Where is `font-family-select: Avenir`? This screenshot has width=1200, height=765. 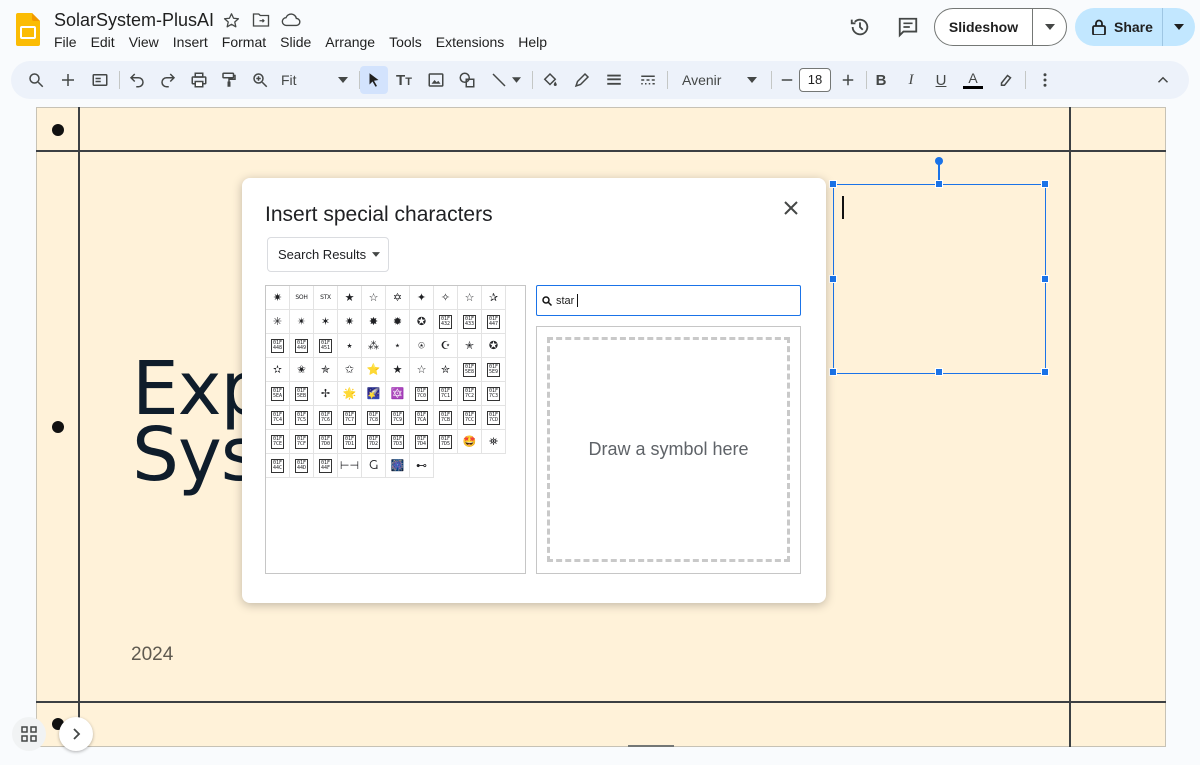 font-family-select: Avenir is located at coordinates (701, 80).